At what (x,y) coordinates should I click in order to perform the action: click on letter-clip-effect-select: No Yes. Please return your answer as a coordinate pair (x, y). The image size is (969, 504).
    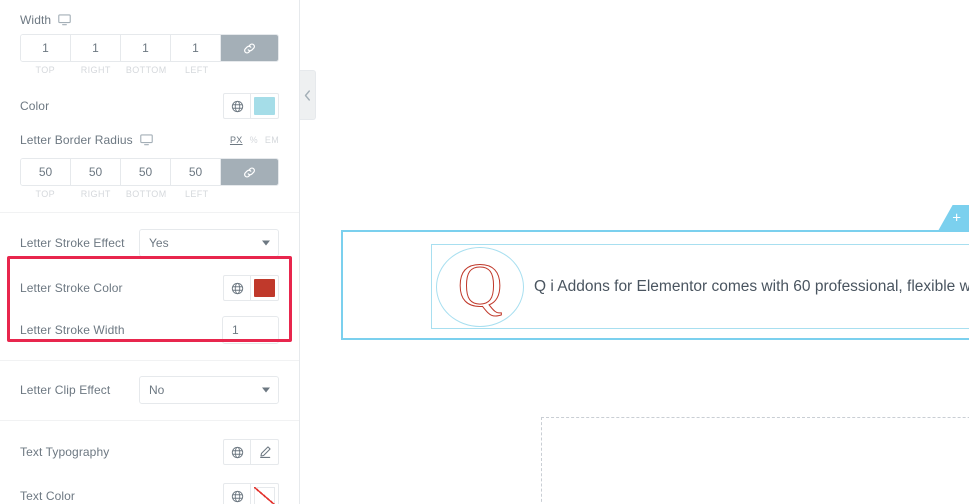
    Looking at the image, I should click on (209, 389).